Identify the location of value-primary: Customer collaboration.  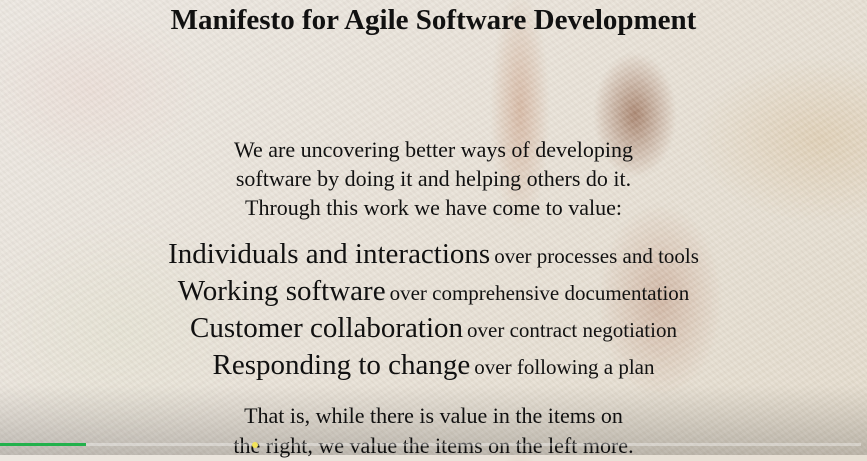
(327, 328).